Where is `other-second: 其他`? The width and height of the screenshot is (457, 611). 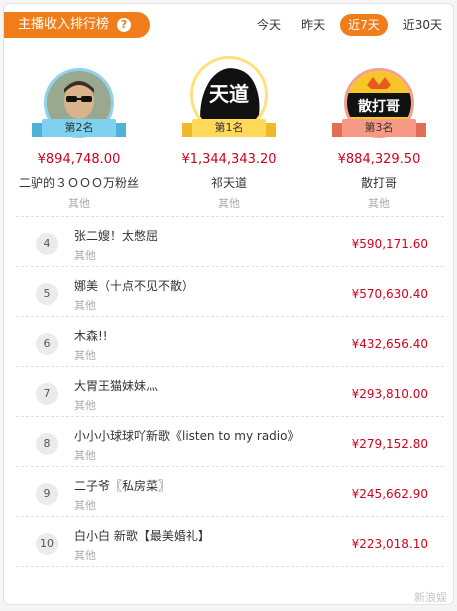
other-second: 其他 is located at coordinates (79, 203).